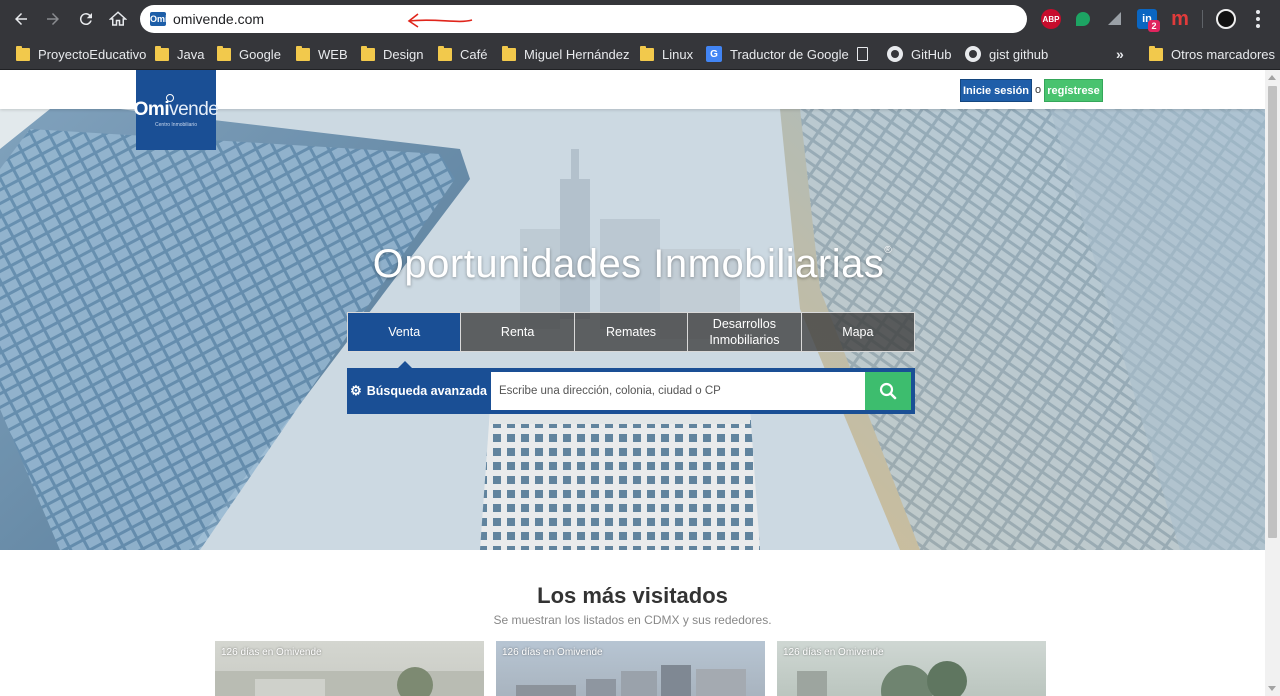 This screenshot has height=696, width=1280. I want to click on m-extension-icon: m, so click(1180, 19).